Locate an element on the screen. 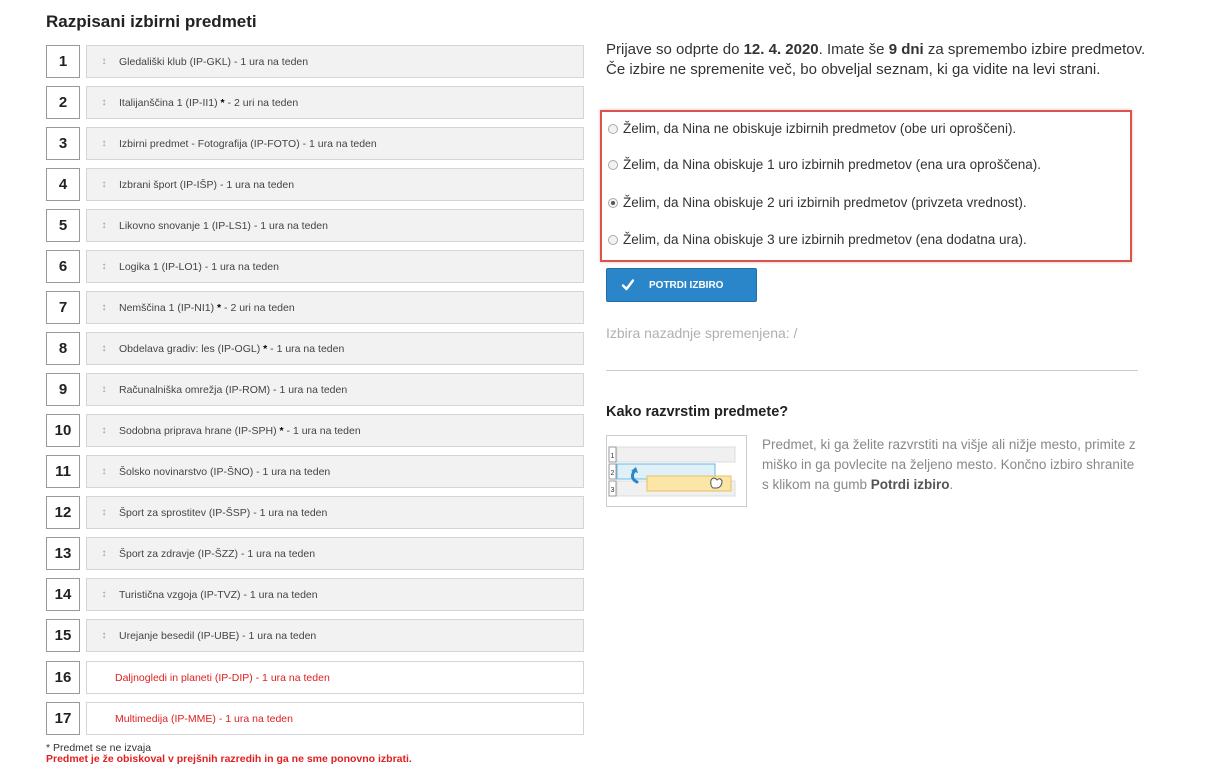  info-text-part1: Prijave so odprte do is located at coordinates (675, 49).